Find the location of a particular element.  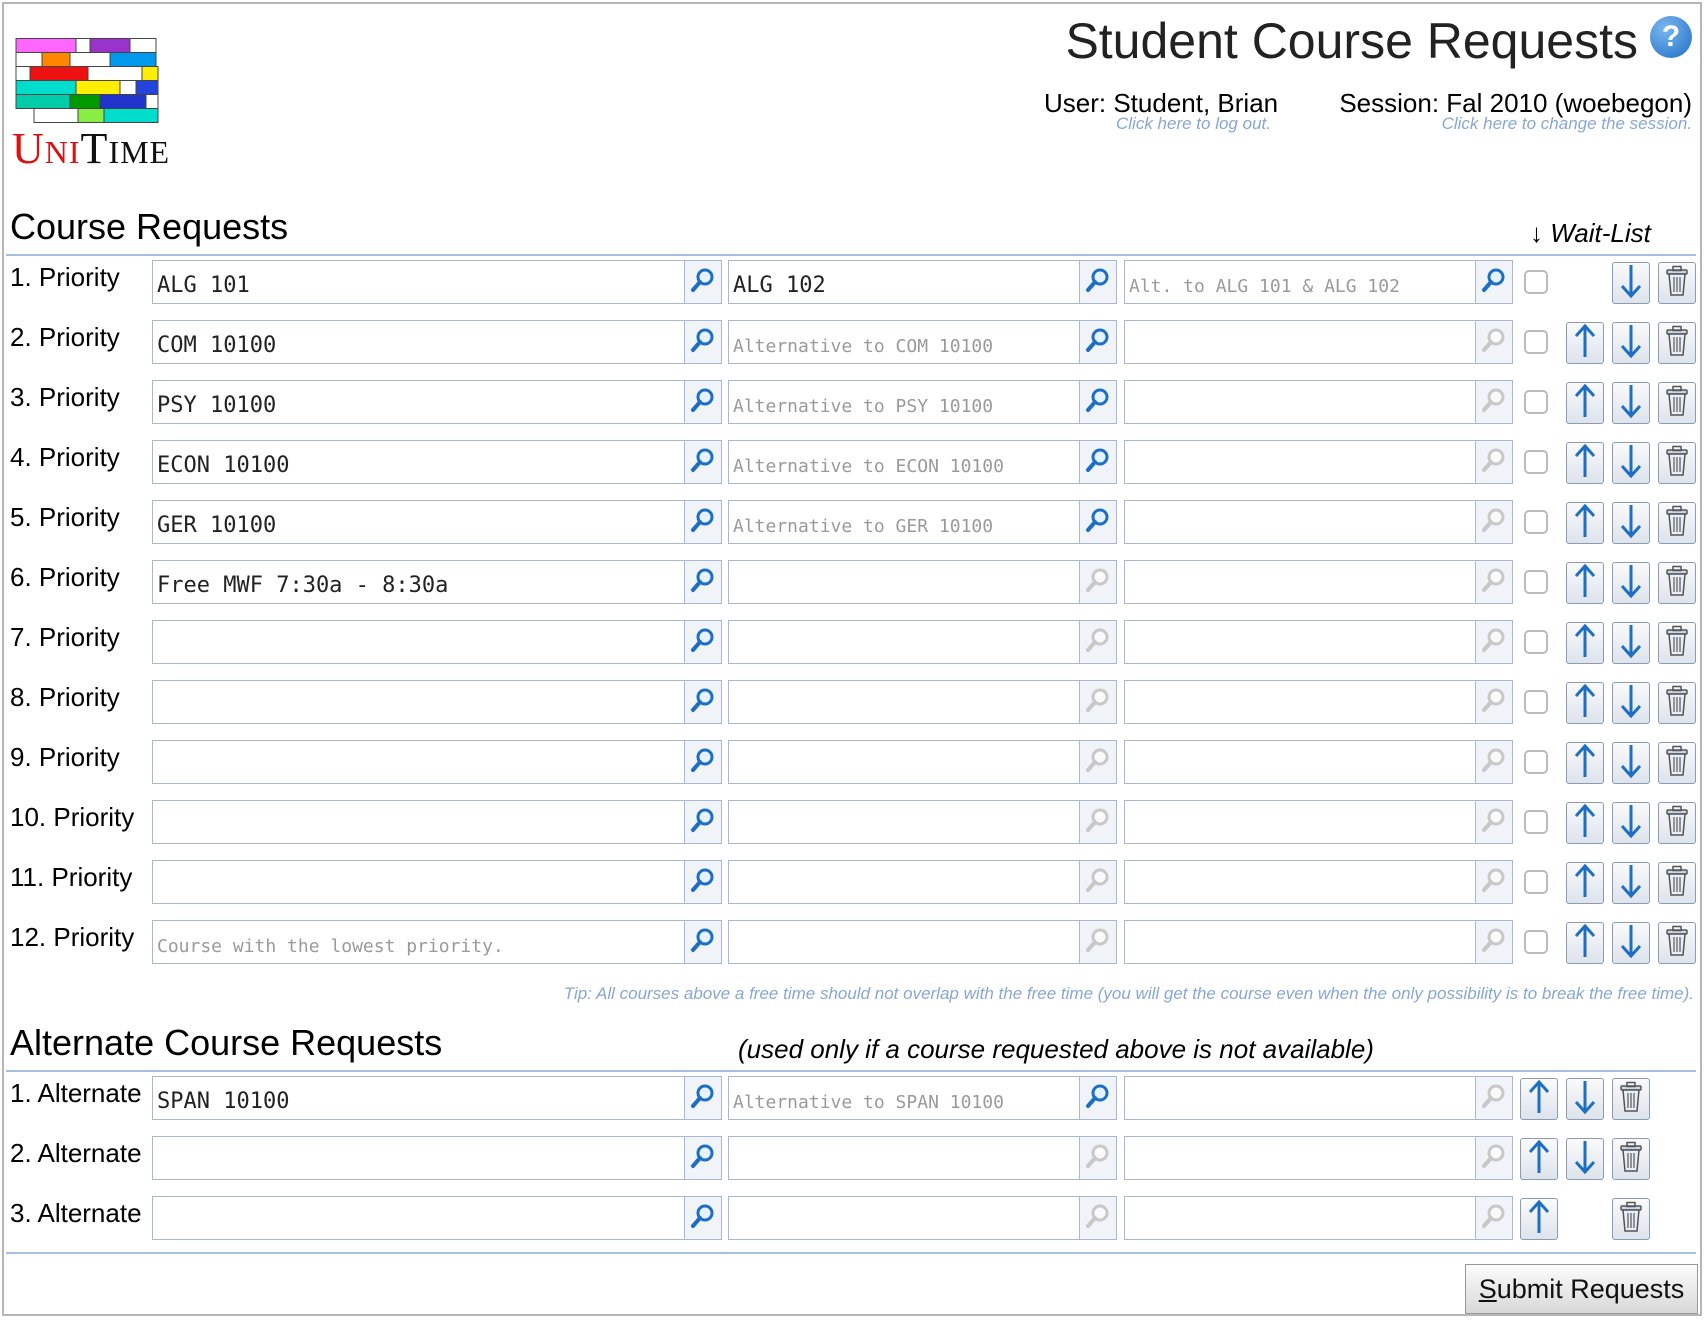

second-alternative-search-button is located at coordinates (1494, 282).